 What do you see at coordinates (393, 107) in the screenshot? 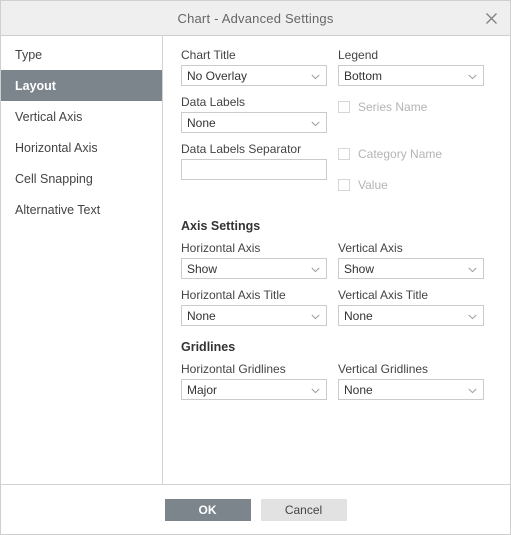
I see `series-name-label: Series Name` at bounding box center [393, 107].